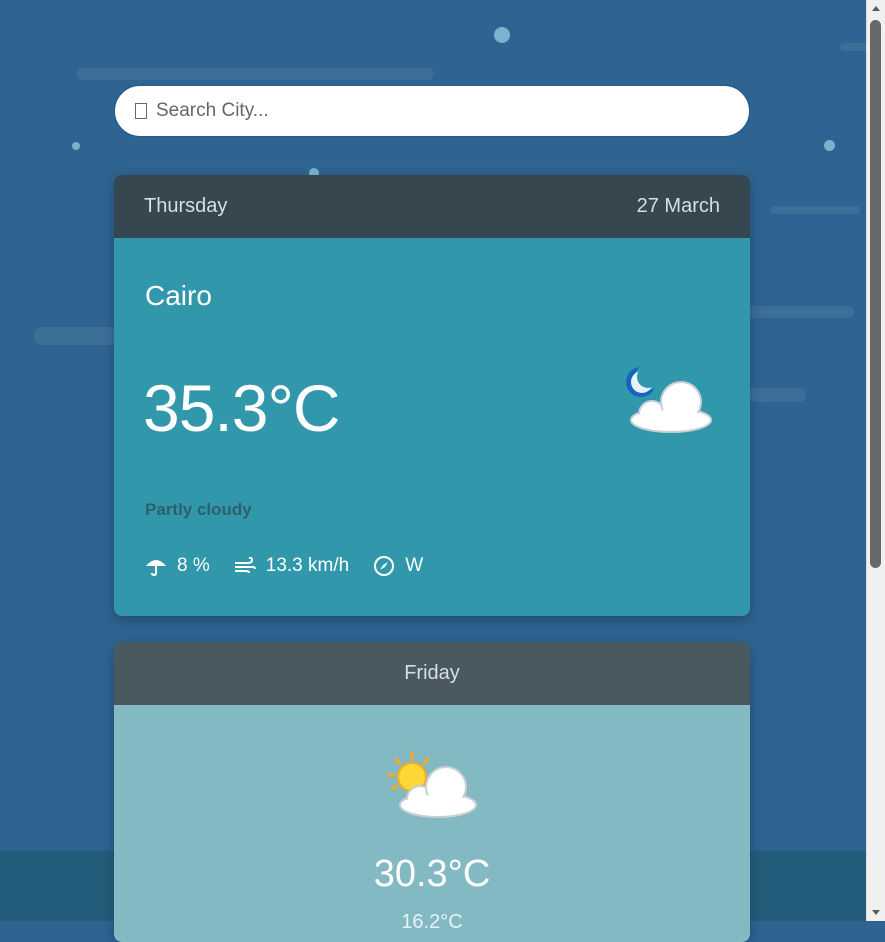  What do you see at coordinates (186, 206) in the screenshot?
I see `today-day: Thursday` at bounding box center [186, 206].